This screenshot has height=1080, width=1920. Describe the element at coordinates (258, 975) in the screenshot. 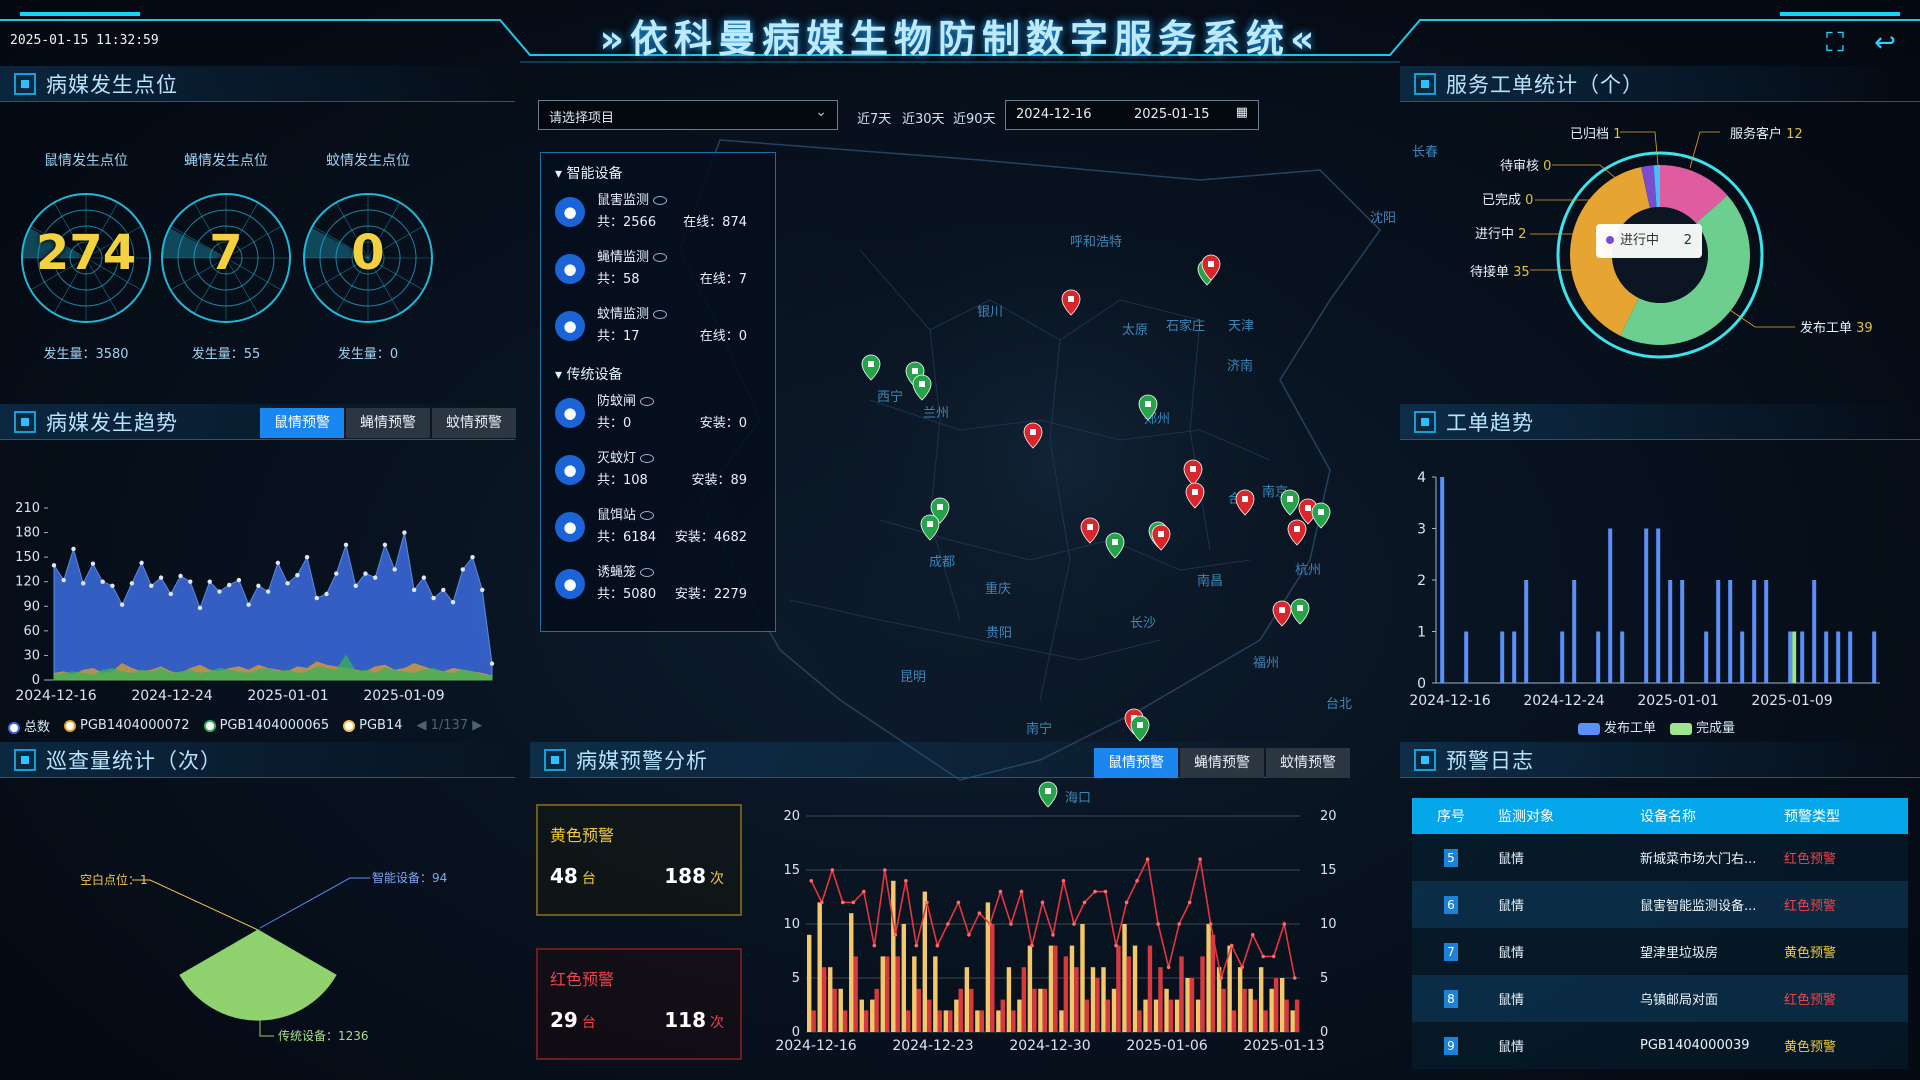

I see `pie-slice-traditional` at that location.